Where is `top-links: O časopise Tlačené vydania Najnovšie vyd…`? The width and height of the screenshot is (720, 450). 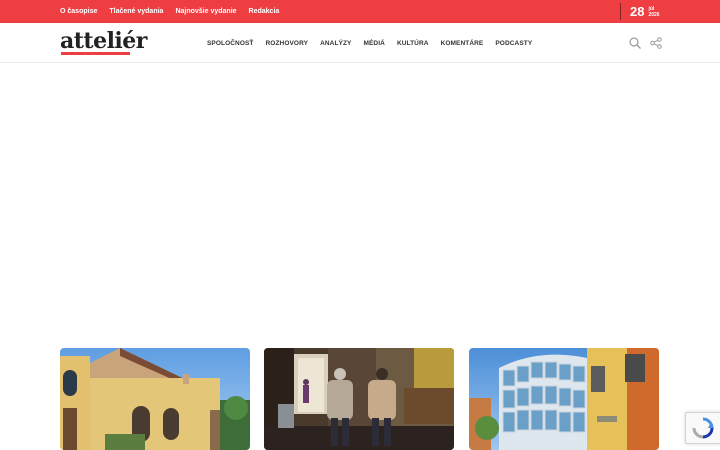
top-links: O časopise Tlačené vydania Najnovšie vyd… is located at coordinates (169, 11).